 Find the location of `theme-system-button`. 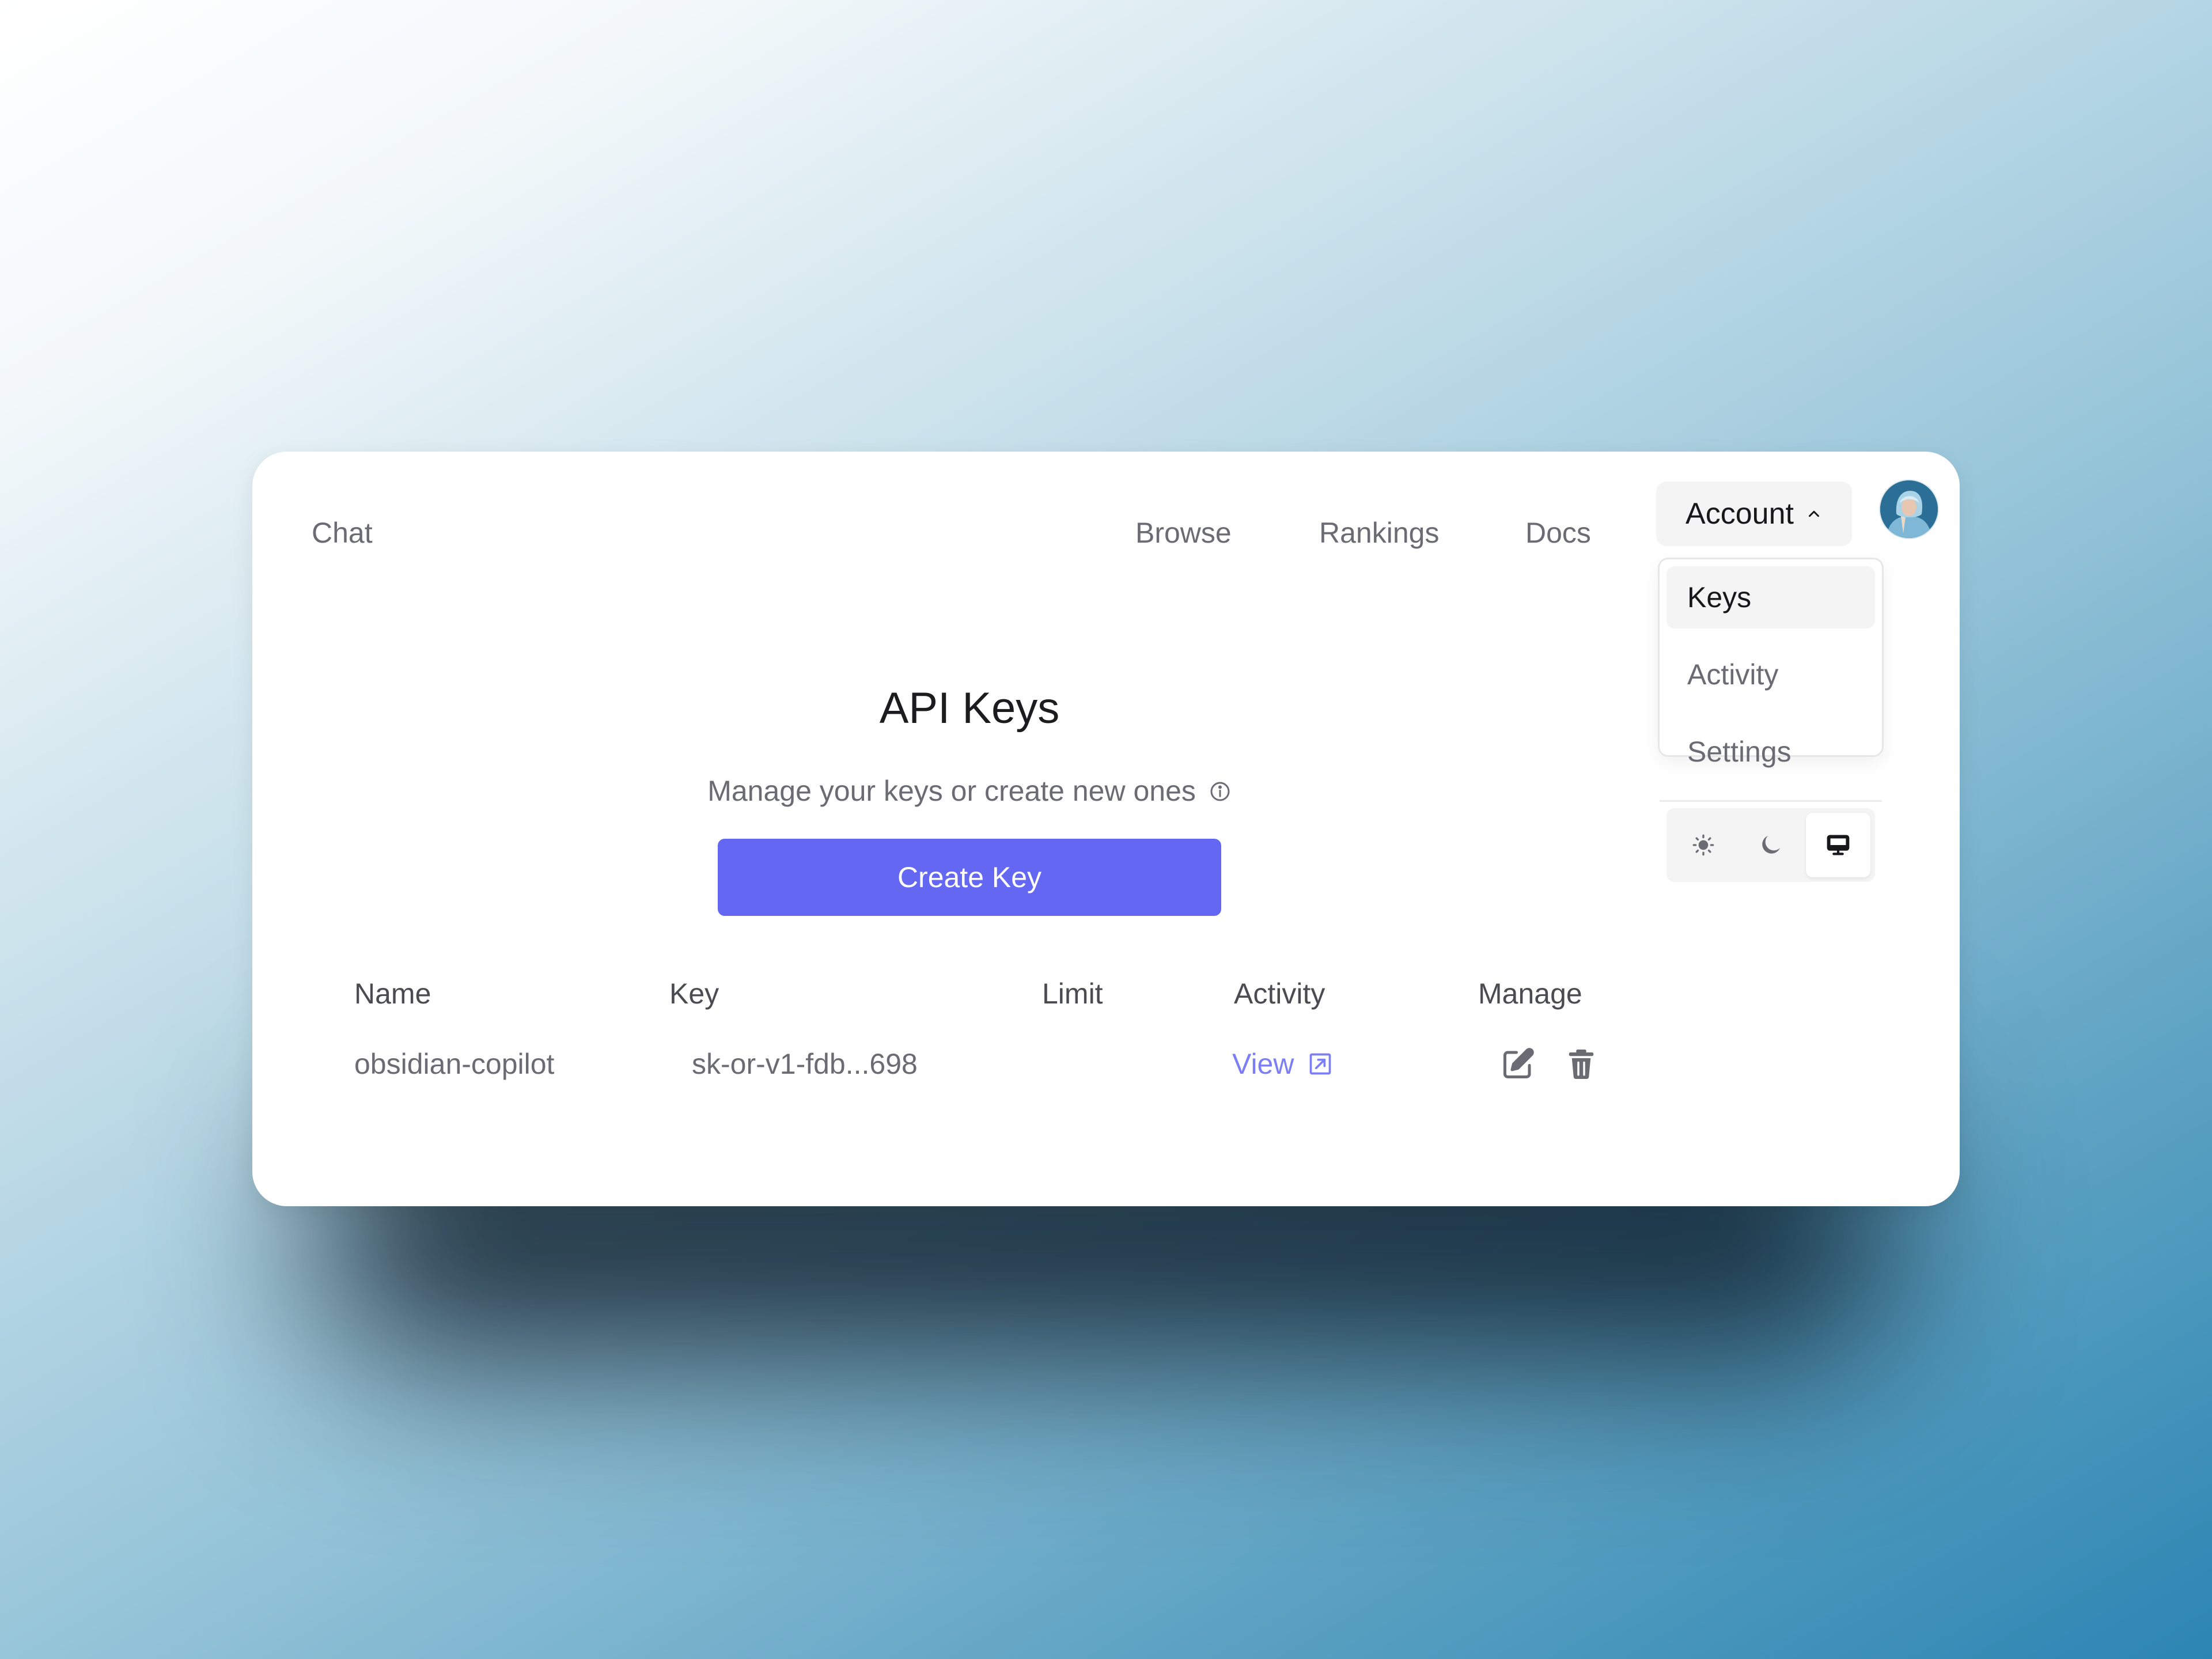

theme-system-button is located at coordinates (1838, 845).